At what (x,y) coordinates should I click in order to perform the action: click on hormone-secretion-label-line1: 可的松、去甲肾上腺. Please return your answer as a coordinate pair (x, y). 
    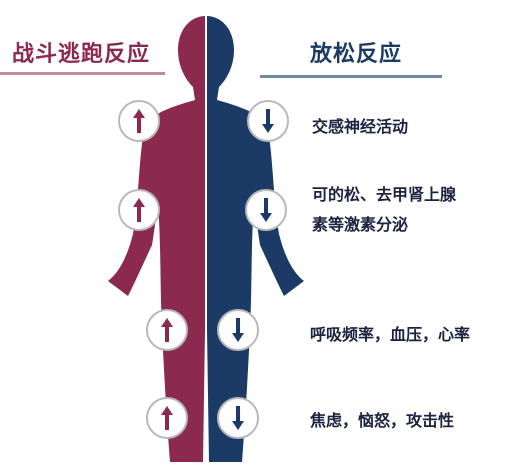
    Looking at the image, I should click on (384, 194).